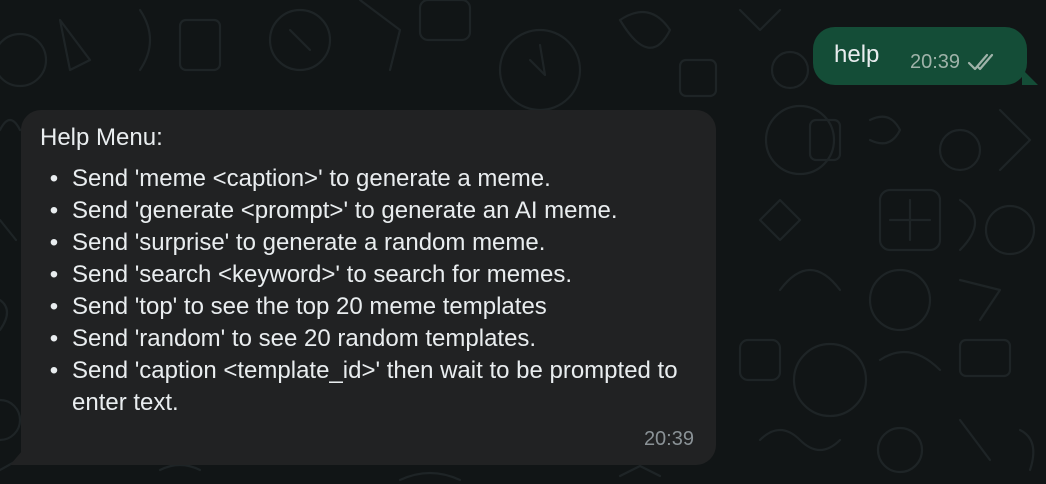 The height and width of the screenshot is (484, 1046). What do you see at coordinates (668, 439) in the screenshot?
I see `incoming-message-time: 20:39` at bounding box center [668, 439].